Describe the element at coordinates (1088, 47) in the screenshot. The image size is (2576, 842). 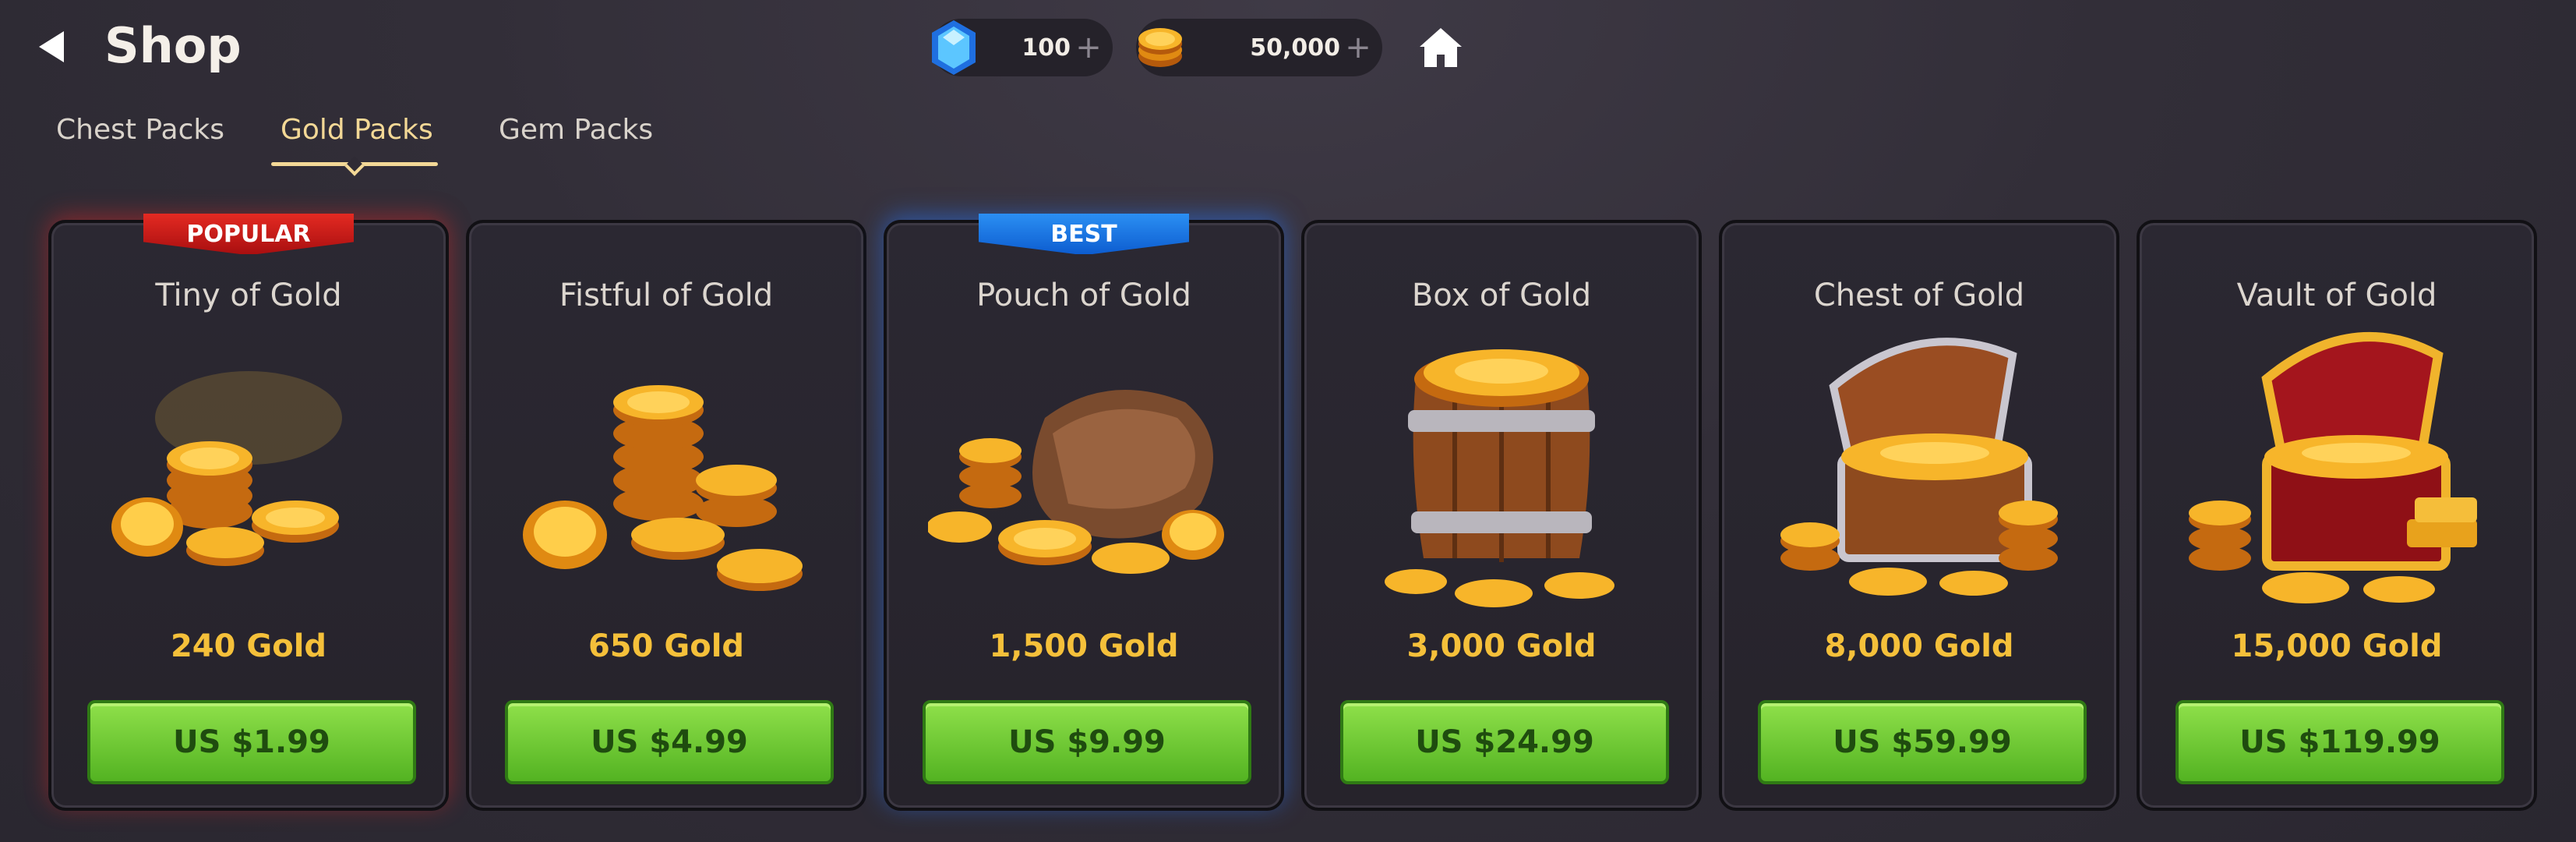
I see `add-gems-button: +` at that location.